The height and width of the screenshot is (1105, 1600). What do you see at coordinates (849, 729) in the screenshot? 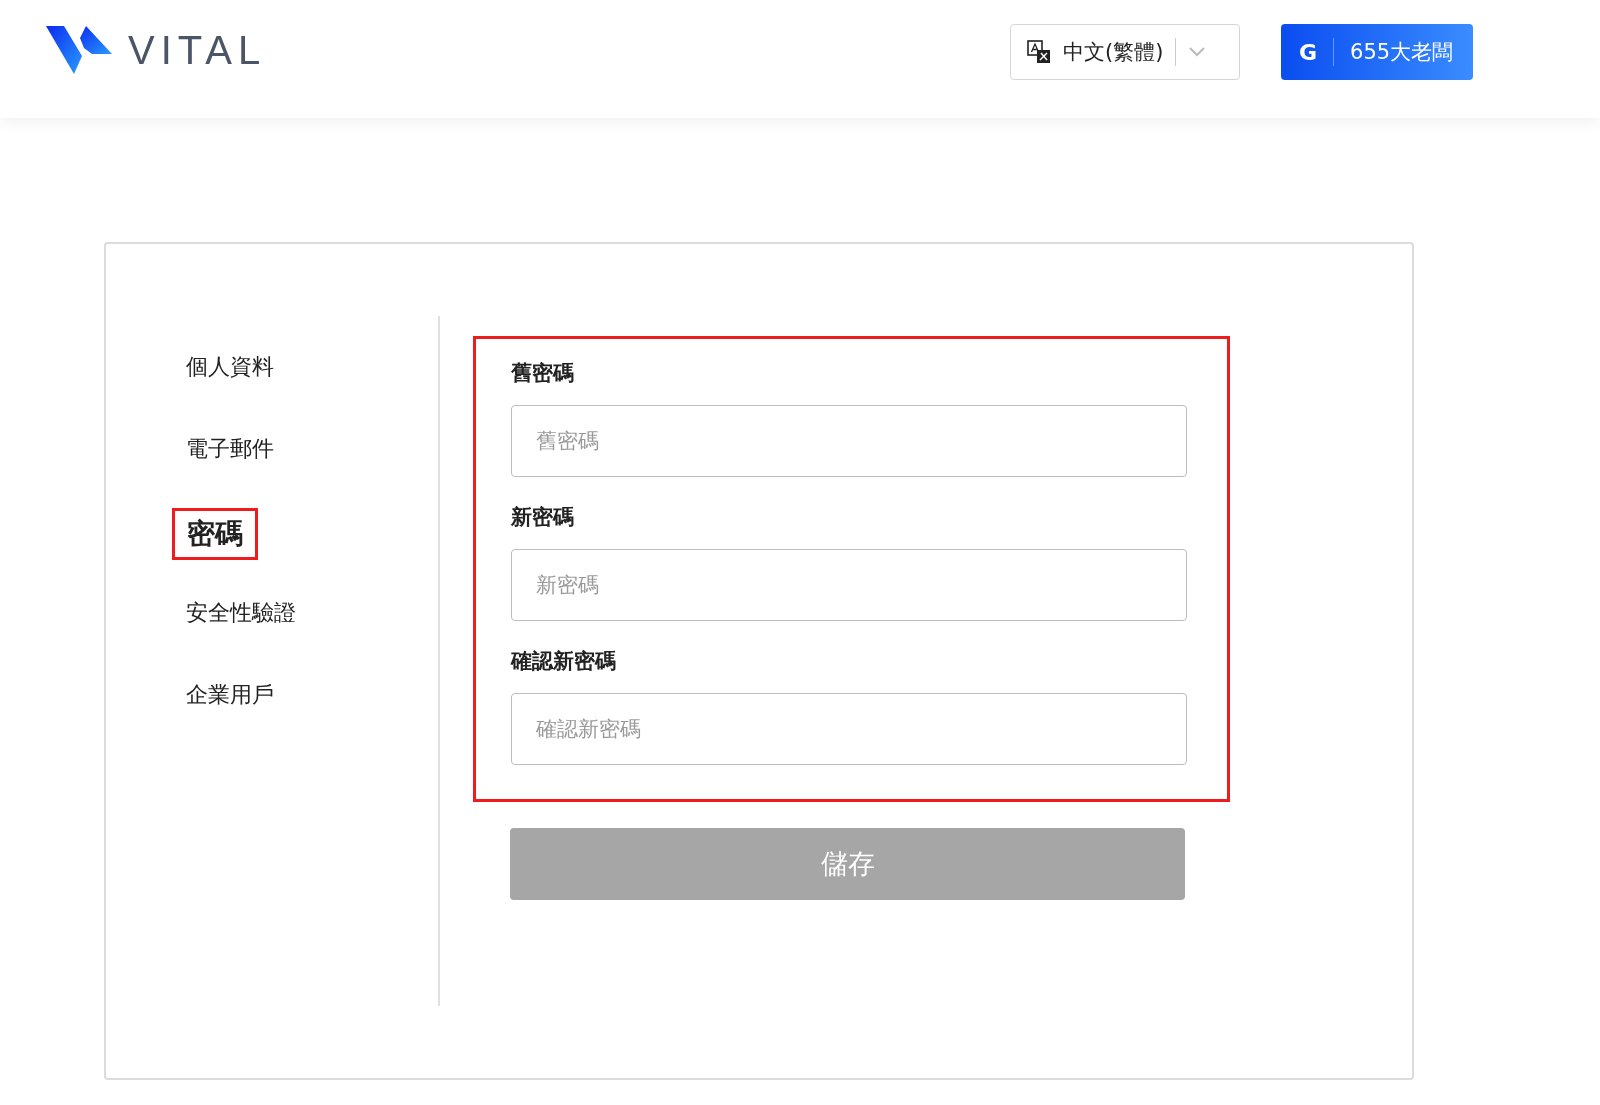
I see `password-field: 確認新密碼` at bounding box center [849, 729].